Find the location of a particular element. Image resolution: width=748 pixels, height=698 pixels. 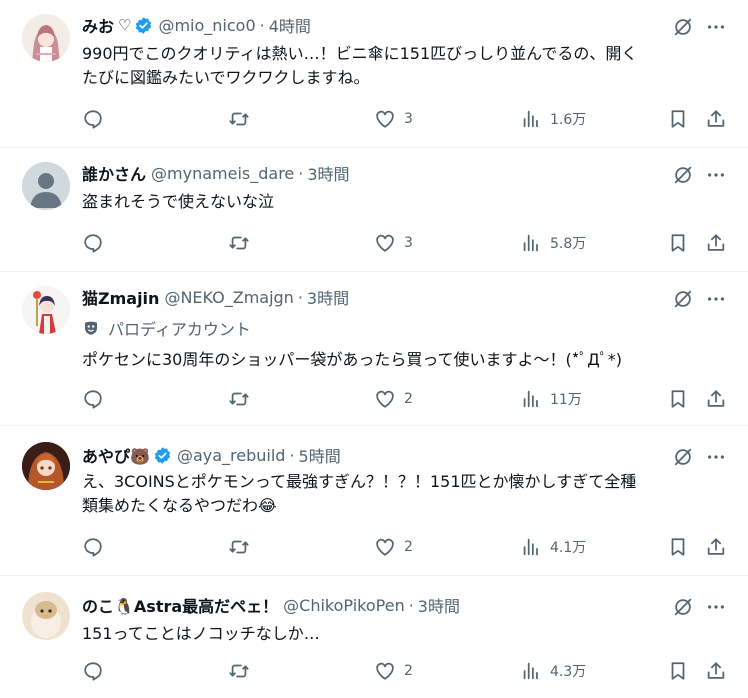

display-name: あやぴ🐻 is located at coordinates (116, 455).